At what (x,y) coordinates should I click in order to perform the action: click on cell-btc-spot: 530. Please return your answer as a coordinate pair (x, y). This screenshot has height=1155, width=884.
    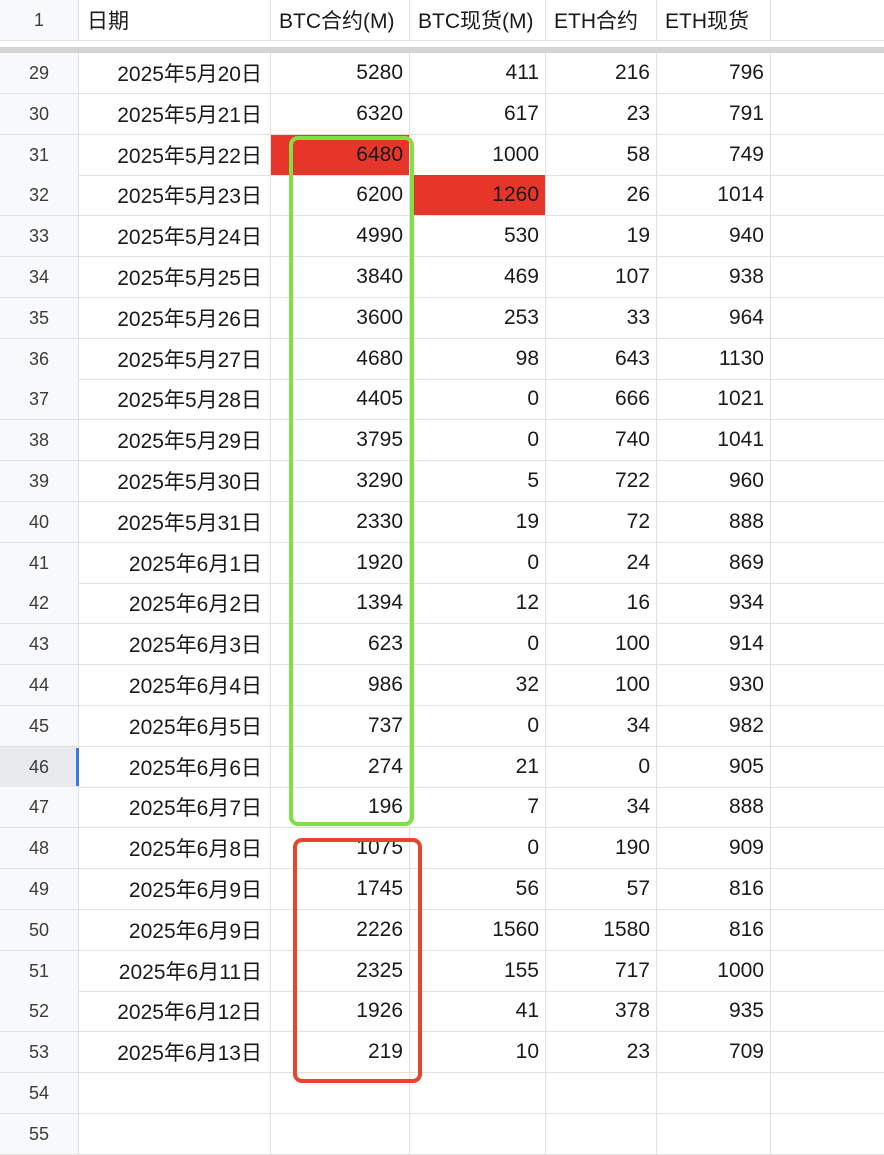
    Looking at the image, I should click on (478, 236).